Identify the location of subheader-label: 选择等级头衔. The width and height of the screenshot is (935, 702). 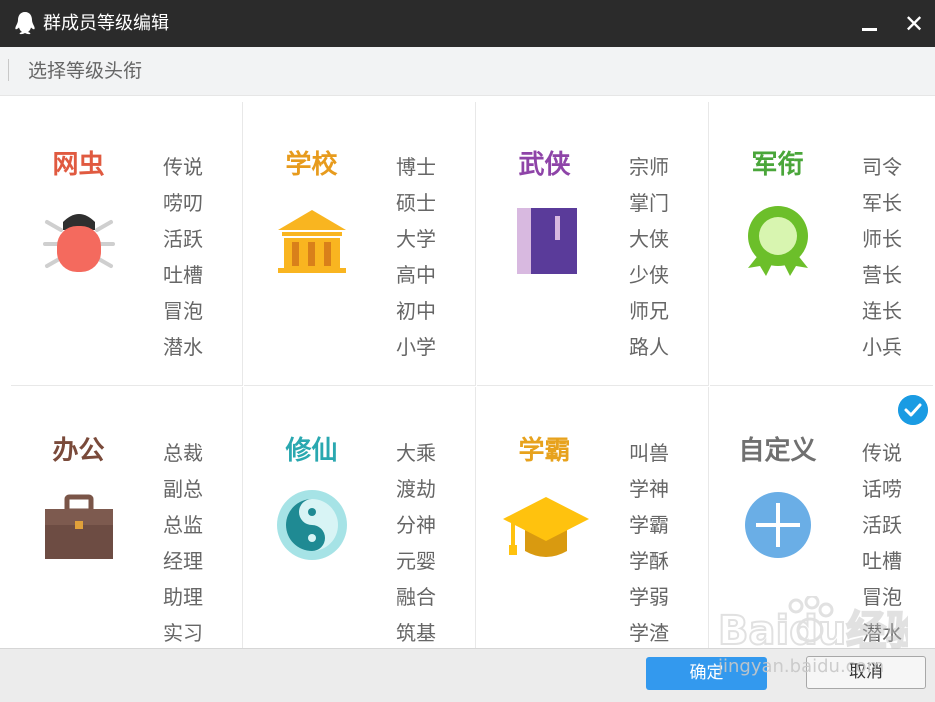
(85, 71).